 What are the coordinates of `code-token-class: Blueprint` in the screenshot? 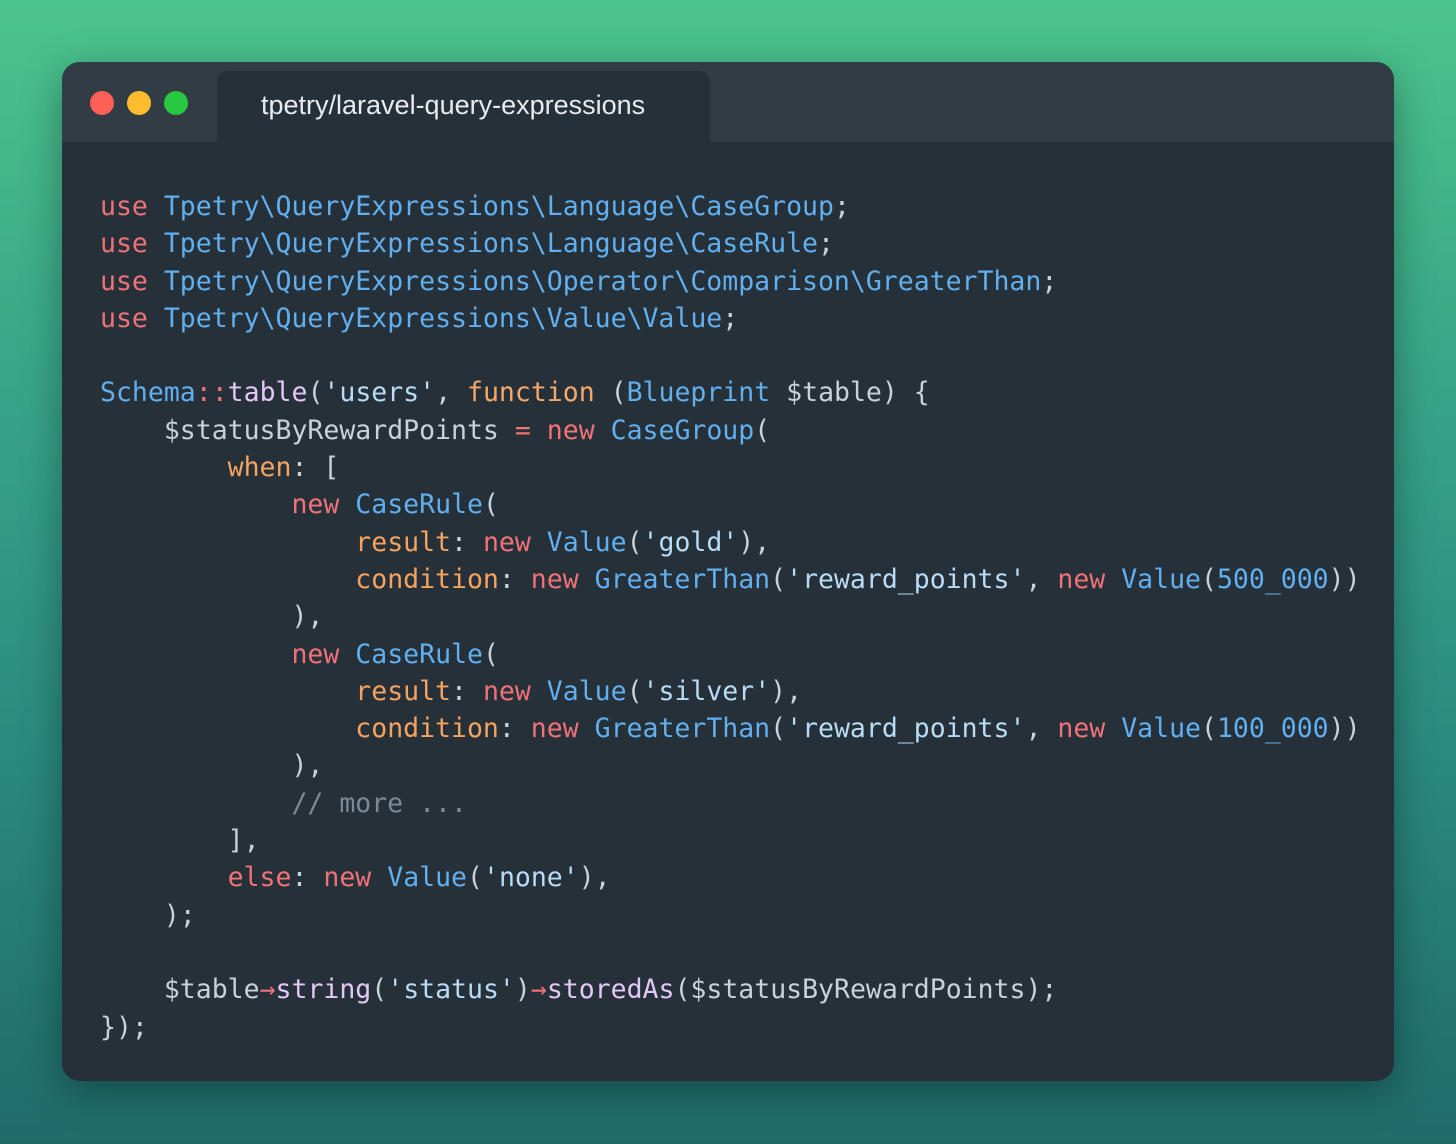 It's located at (698, 393).